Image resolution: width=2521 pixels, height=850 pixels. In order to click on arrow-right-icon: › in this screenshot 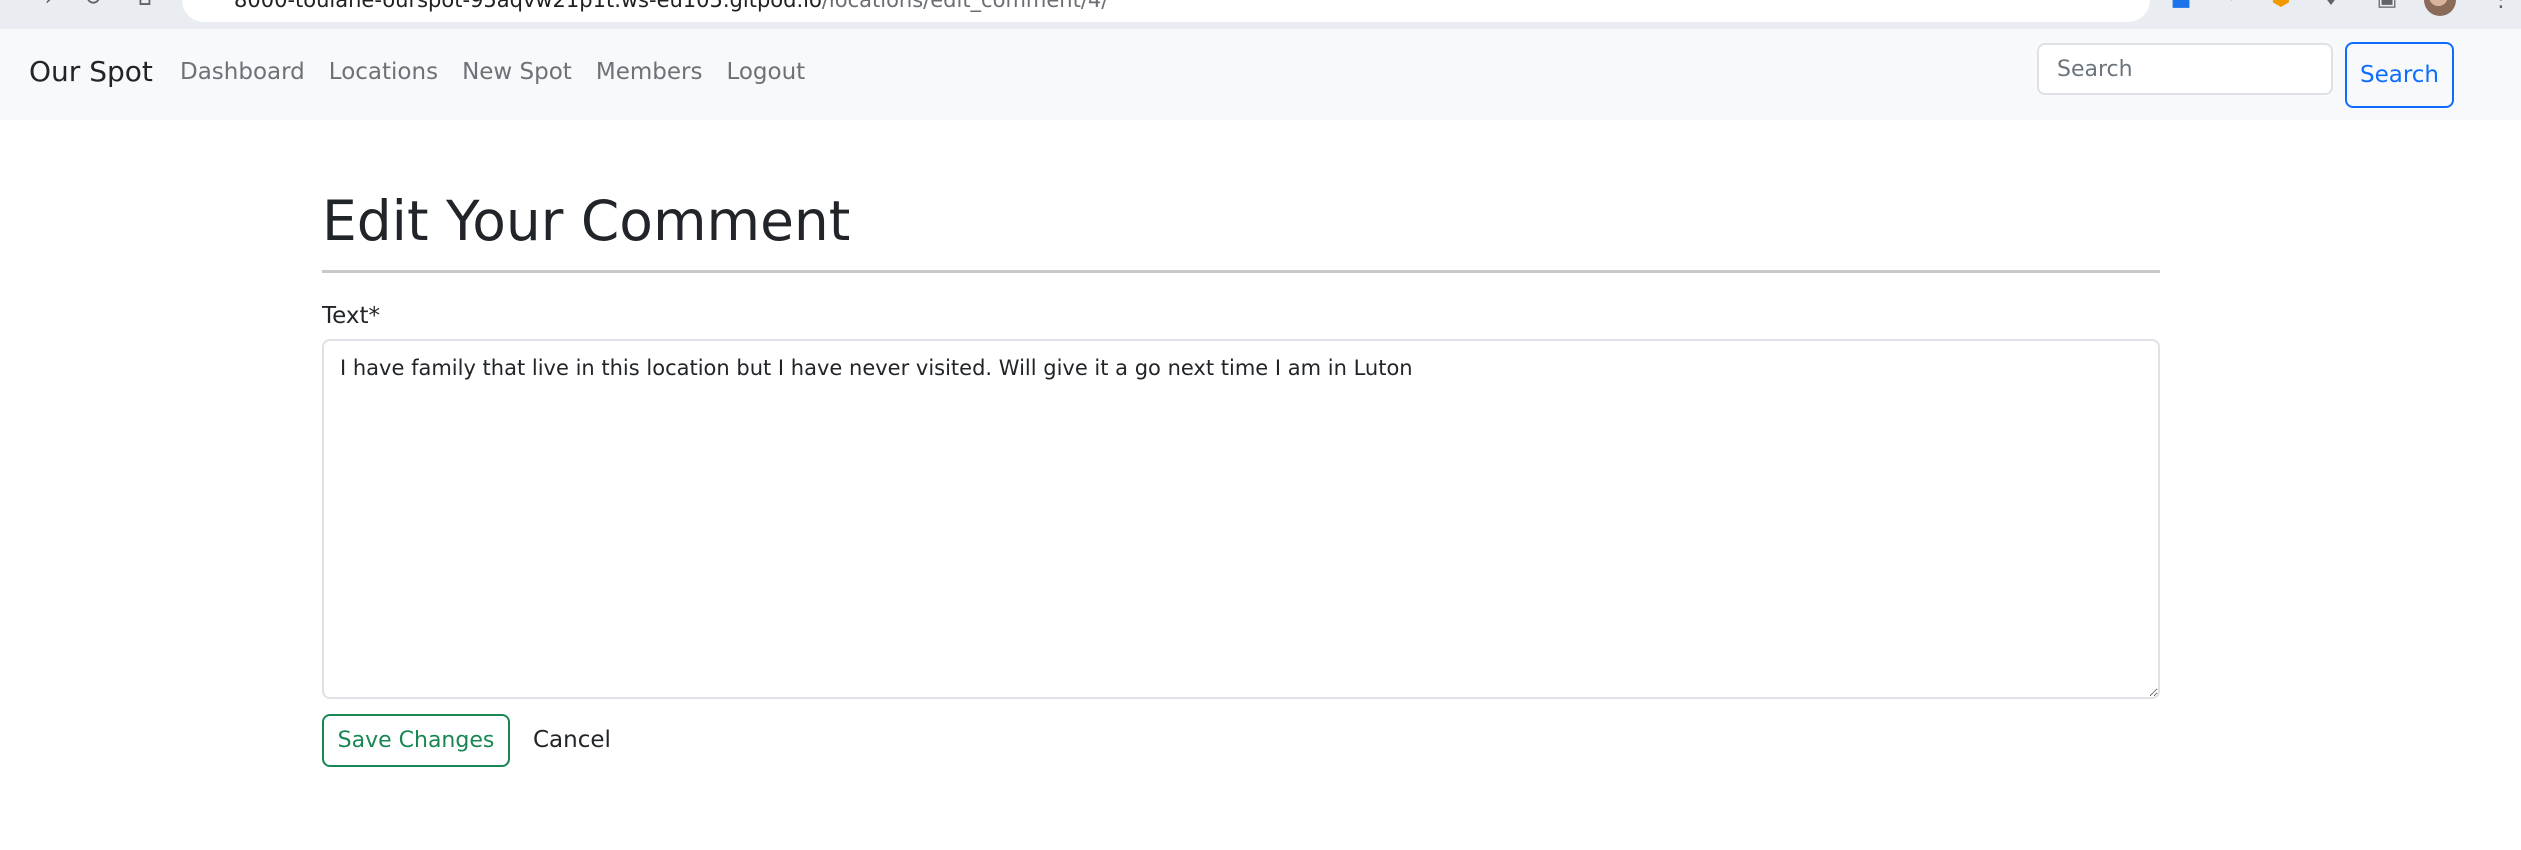, I will do `click(49, 5)`.